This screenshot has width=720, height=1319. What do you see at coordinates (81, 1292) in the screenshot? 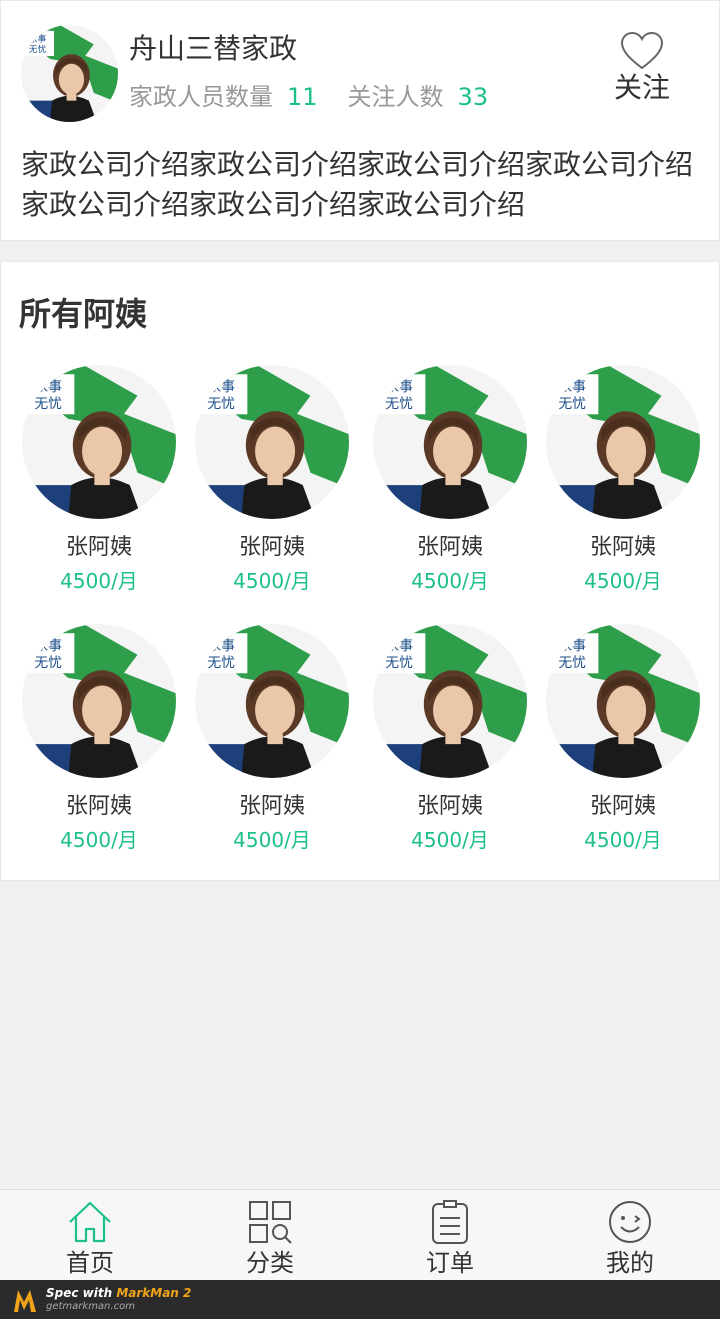
I see `brand-prefix: Spec with` at bounding box center [81, 1292].